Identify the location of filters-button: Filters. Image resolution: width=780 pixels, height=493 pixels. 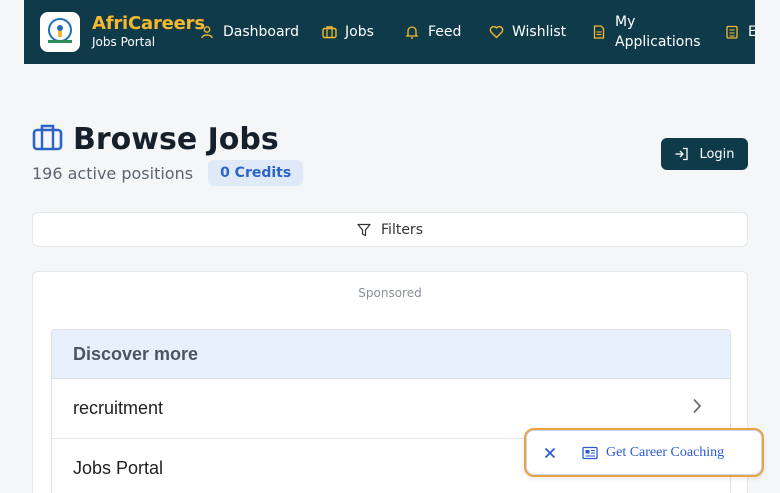
(390, 229).